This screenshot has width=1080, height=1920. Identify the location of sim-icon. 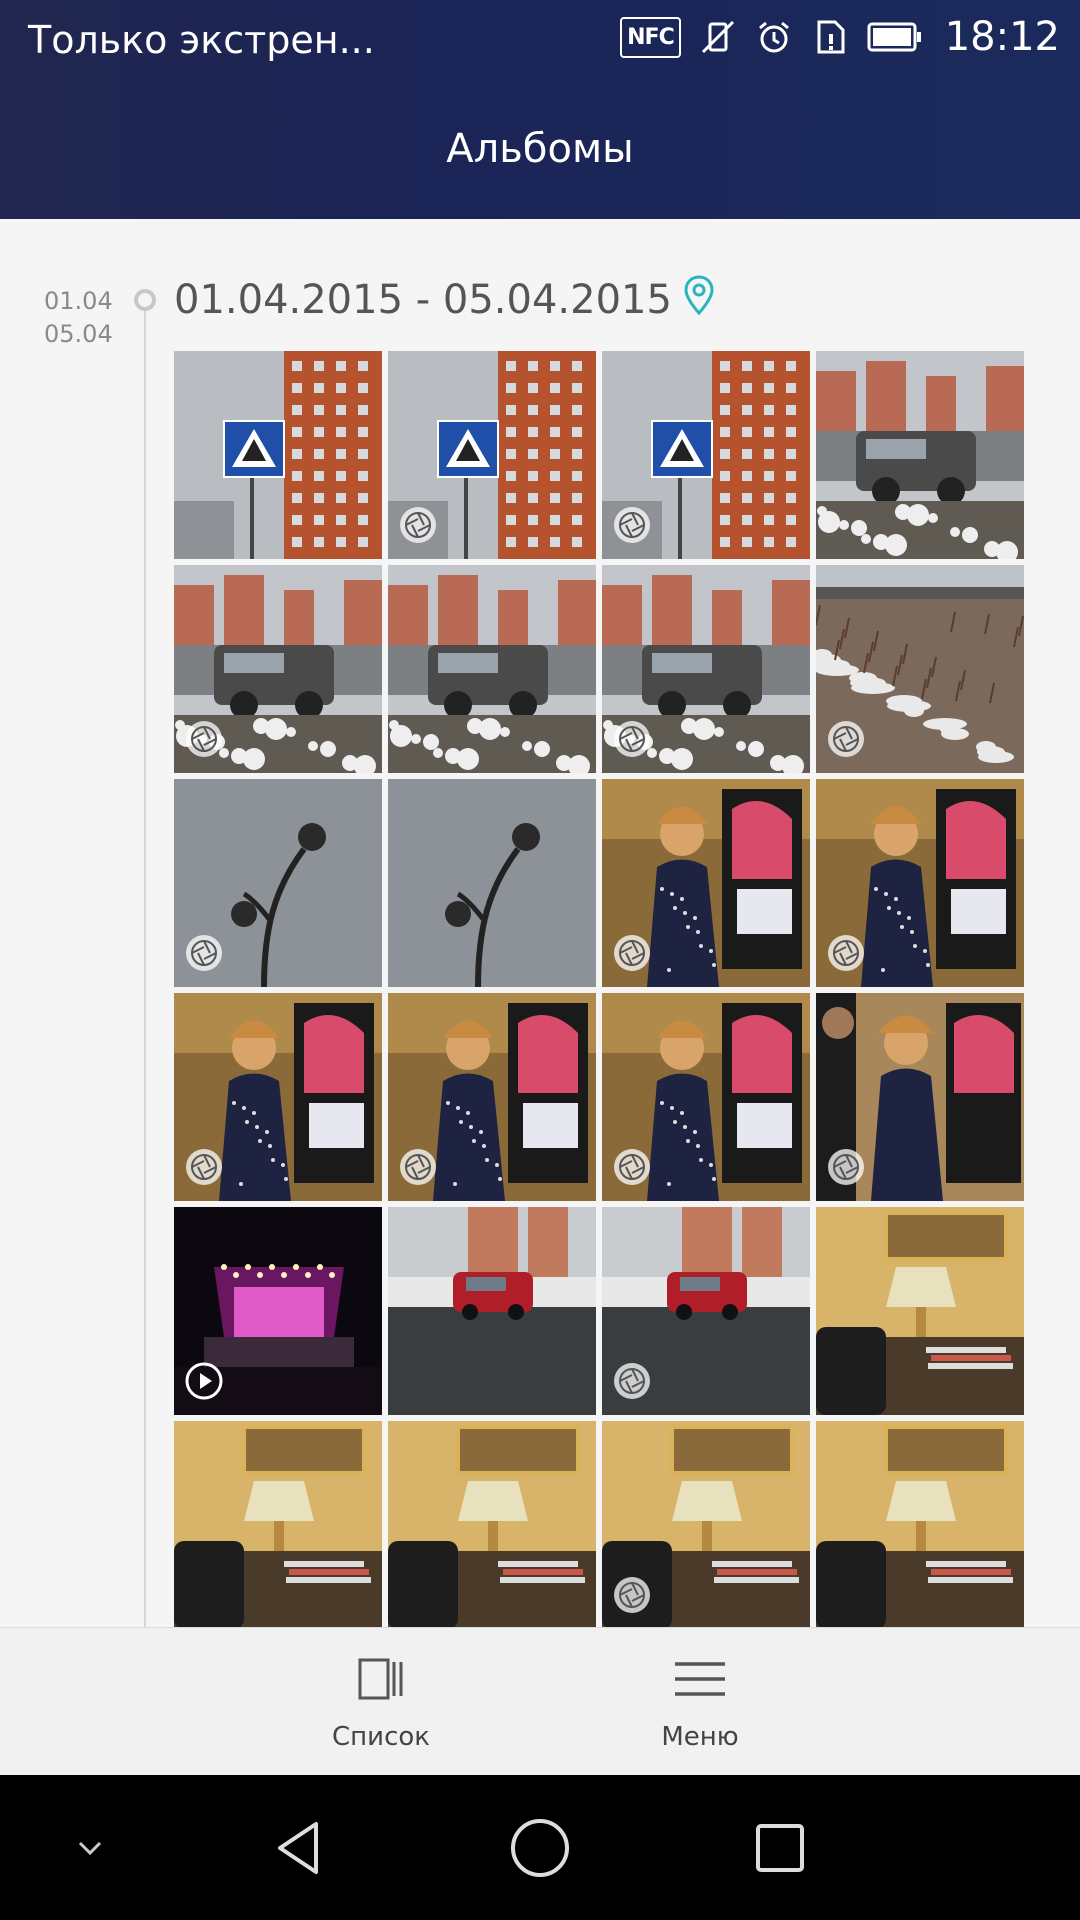
(830, 37).